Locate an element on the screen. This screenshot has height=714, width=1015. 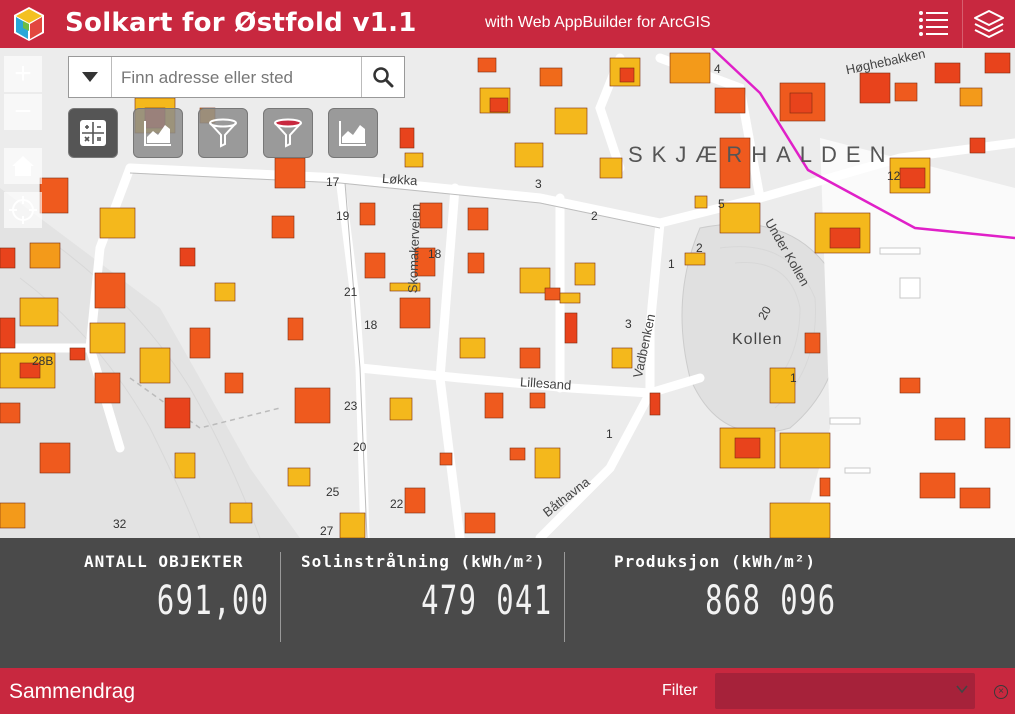
funnel-icon is located at coordinates (223, 133).